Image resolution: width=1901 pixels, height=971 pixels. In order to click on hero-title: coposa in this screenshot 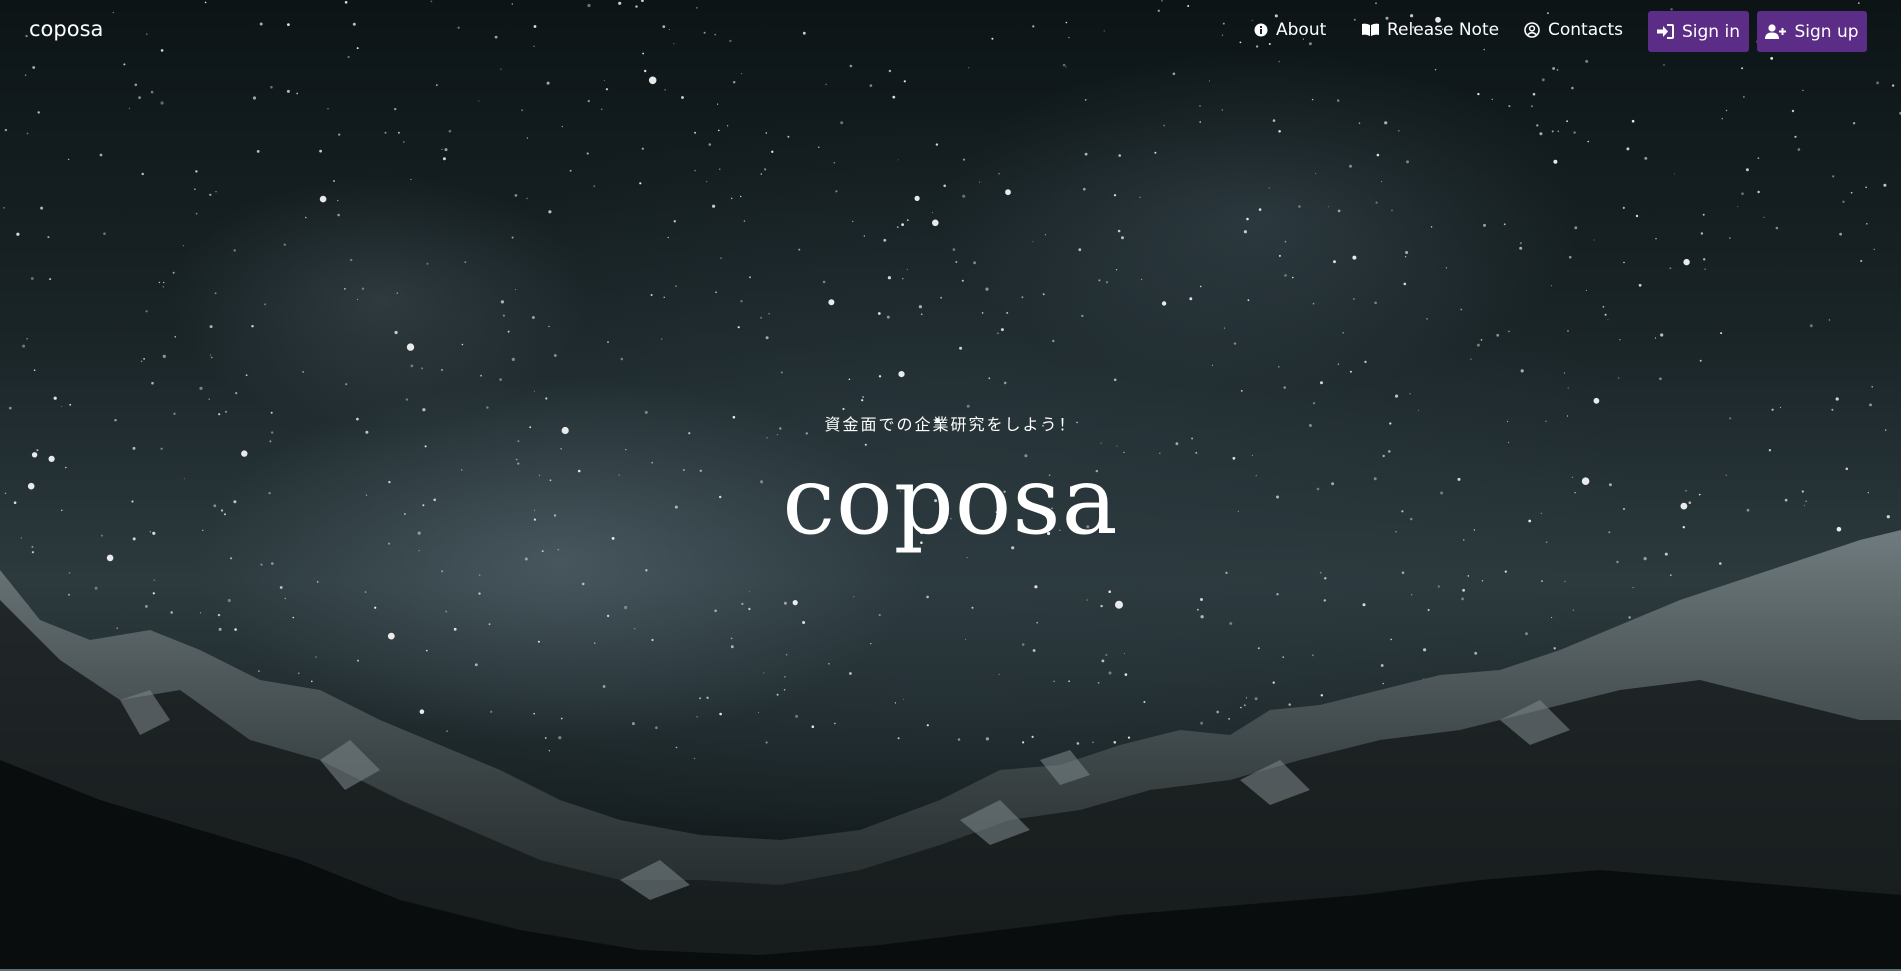, I will do `click(950, 501)`.